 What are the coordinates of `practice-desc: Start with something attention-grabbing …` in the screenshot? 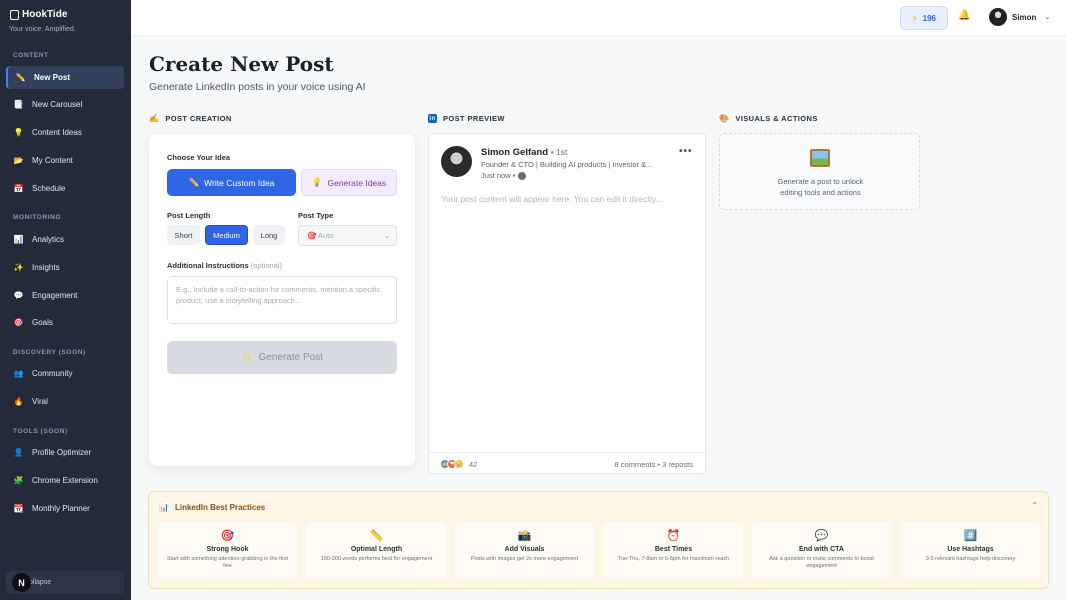 It's located at (227, 562).